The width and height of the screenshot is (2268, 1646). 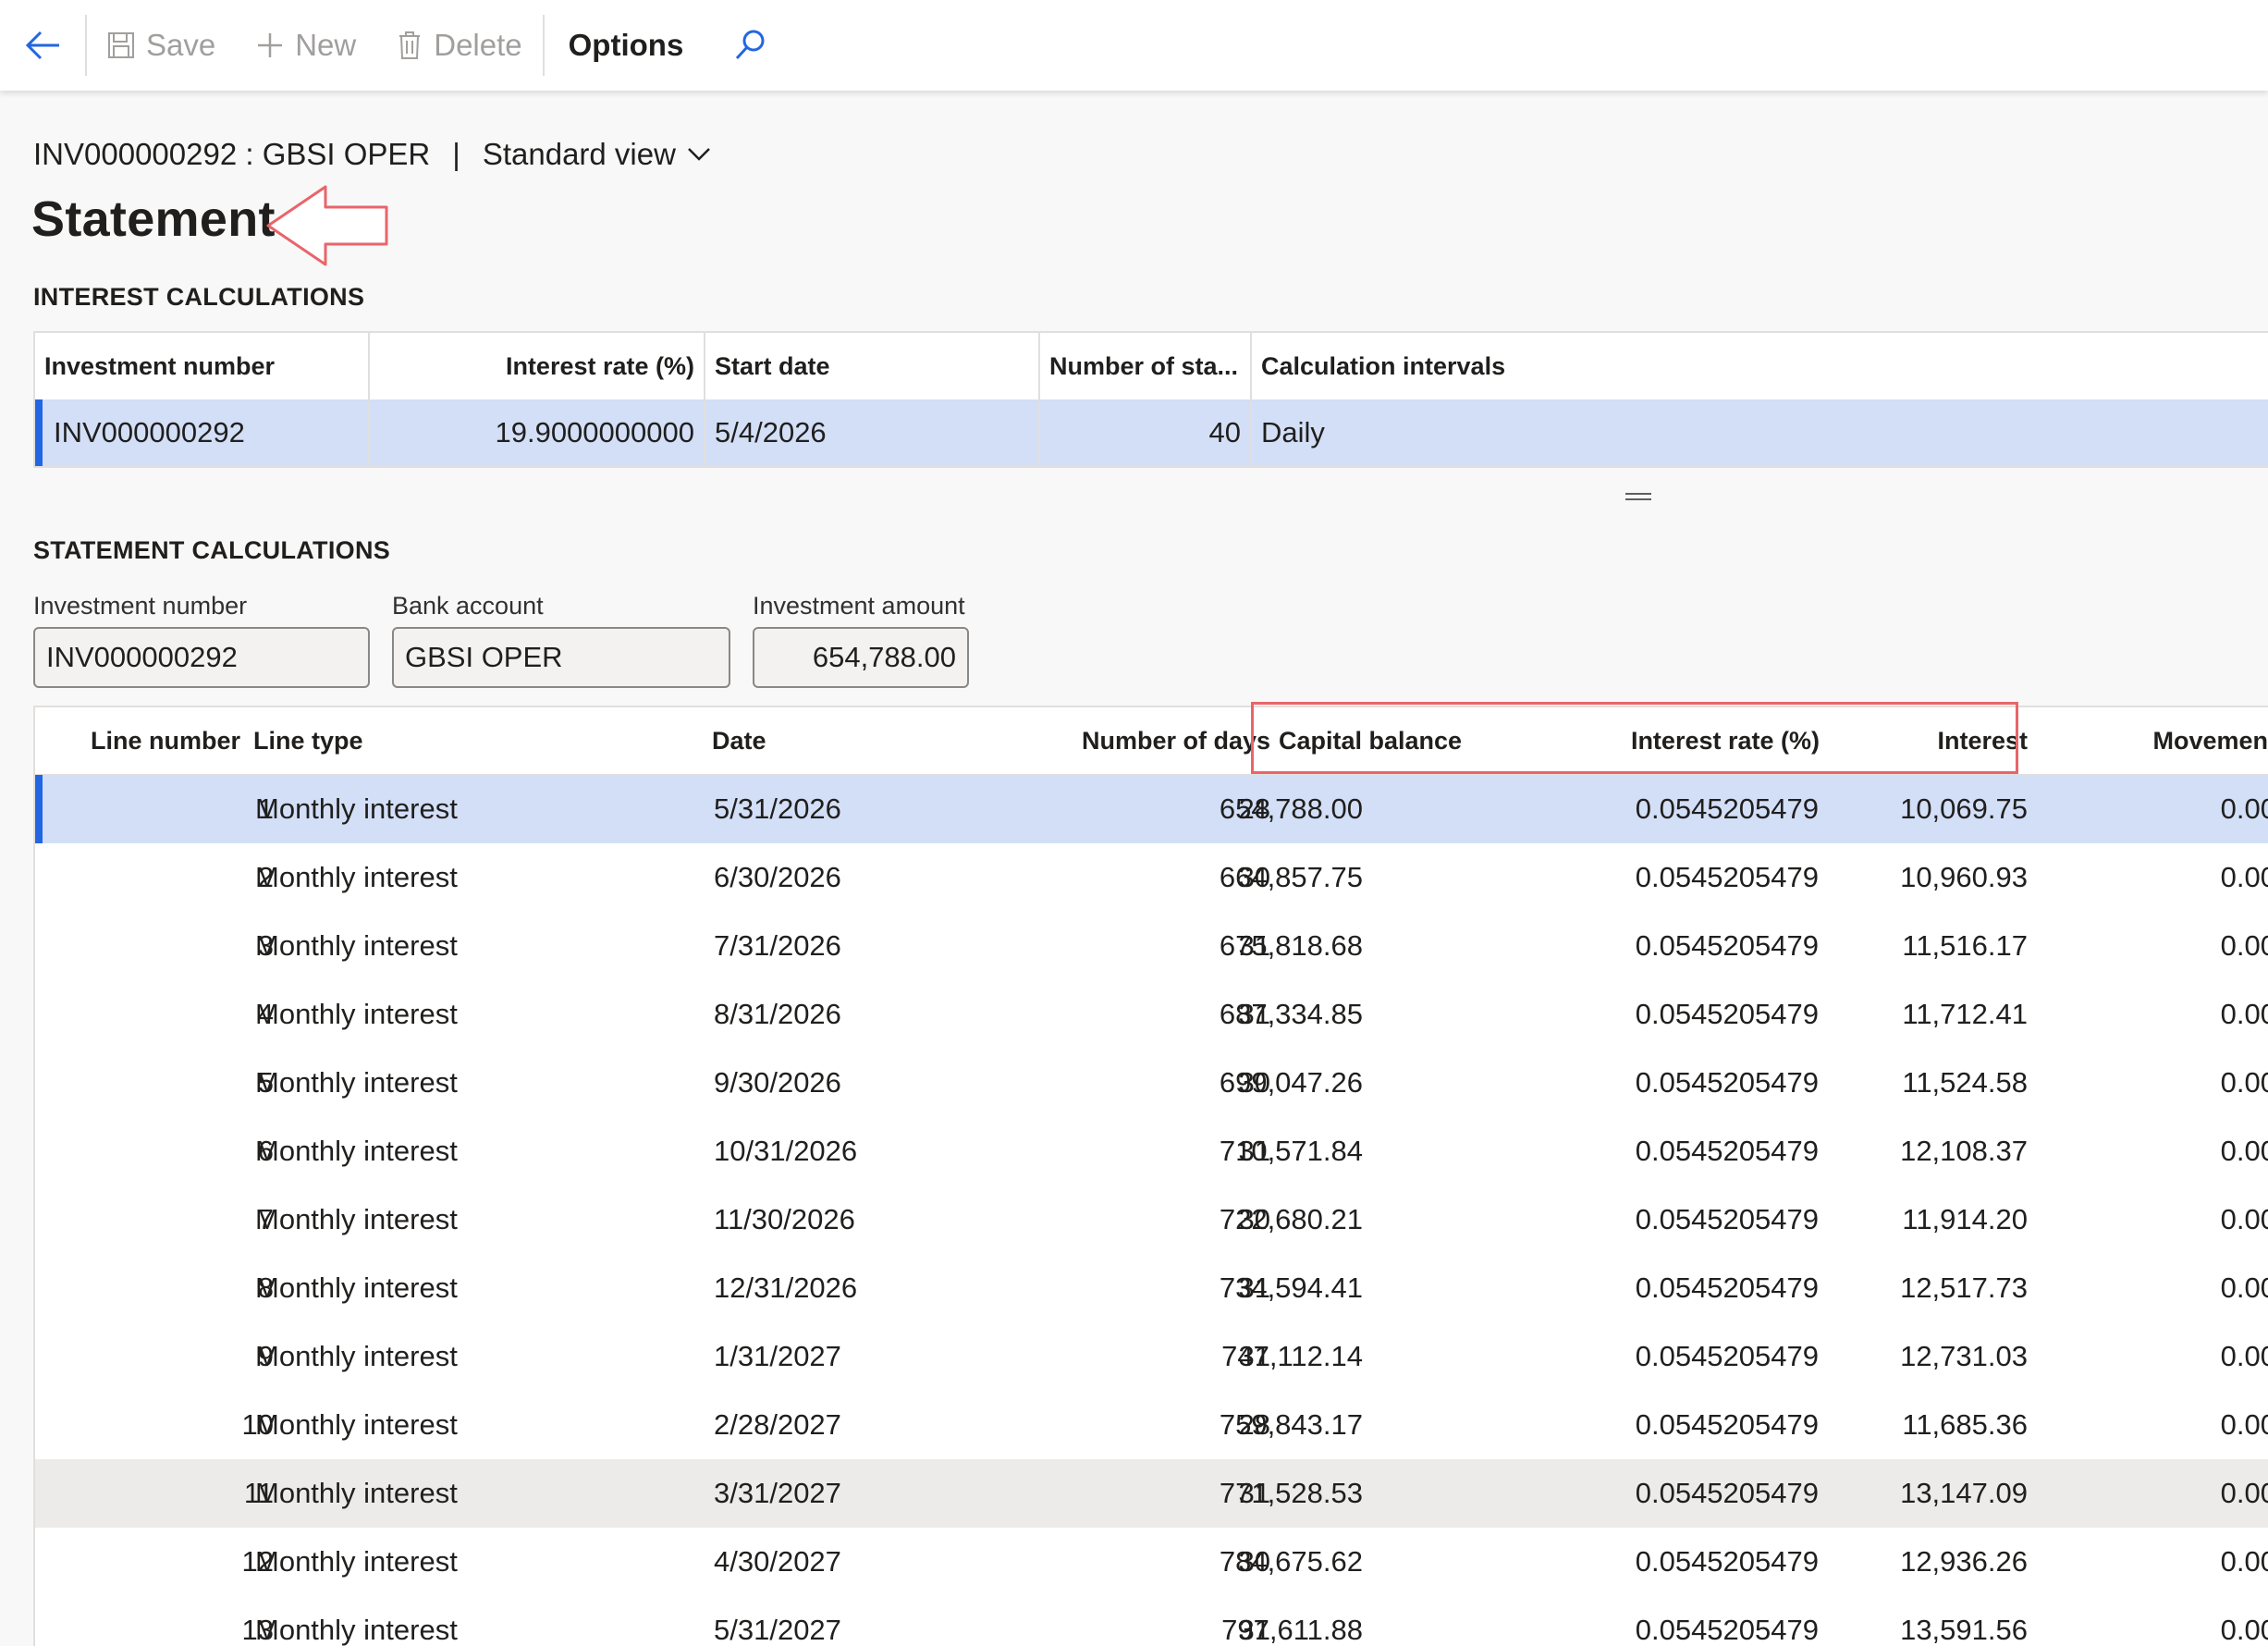 What do you see at coordinates (1964, 1562) in the screenshot?
I see `cell-interest: 12,936.26` at bounding box center [1964, 1562].